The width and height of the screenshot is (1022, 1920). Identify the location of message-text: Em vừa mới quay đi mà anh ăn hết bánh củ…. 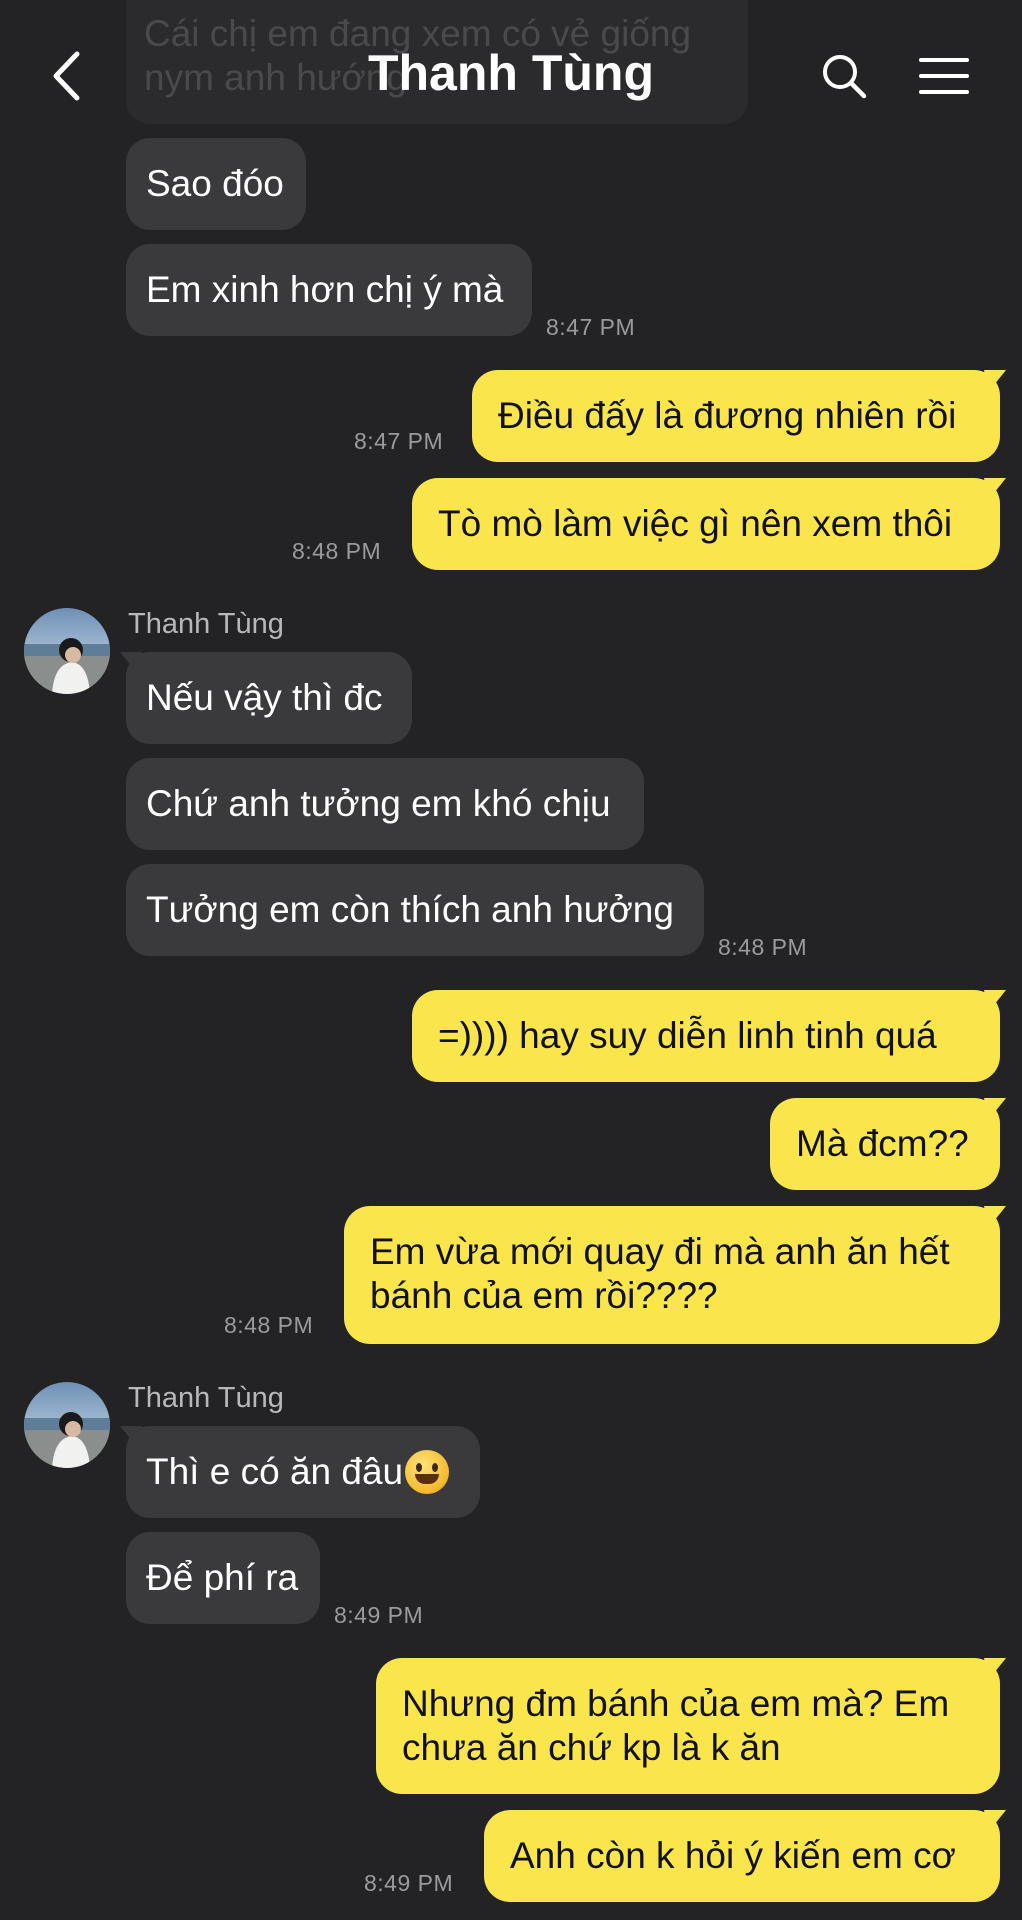
(660, 1273).